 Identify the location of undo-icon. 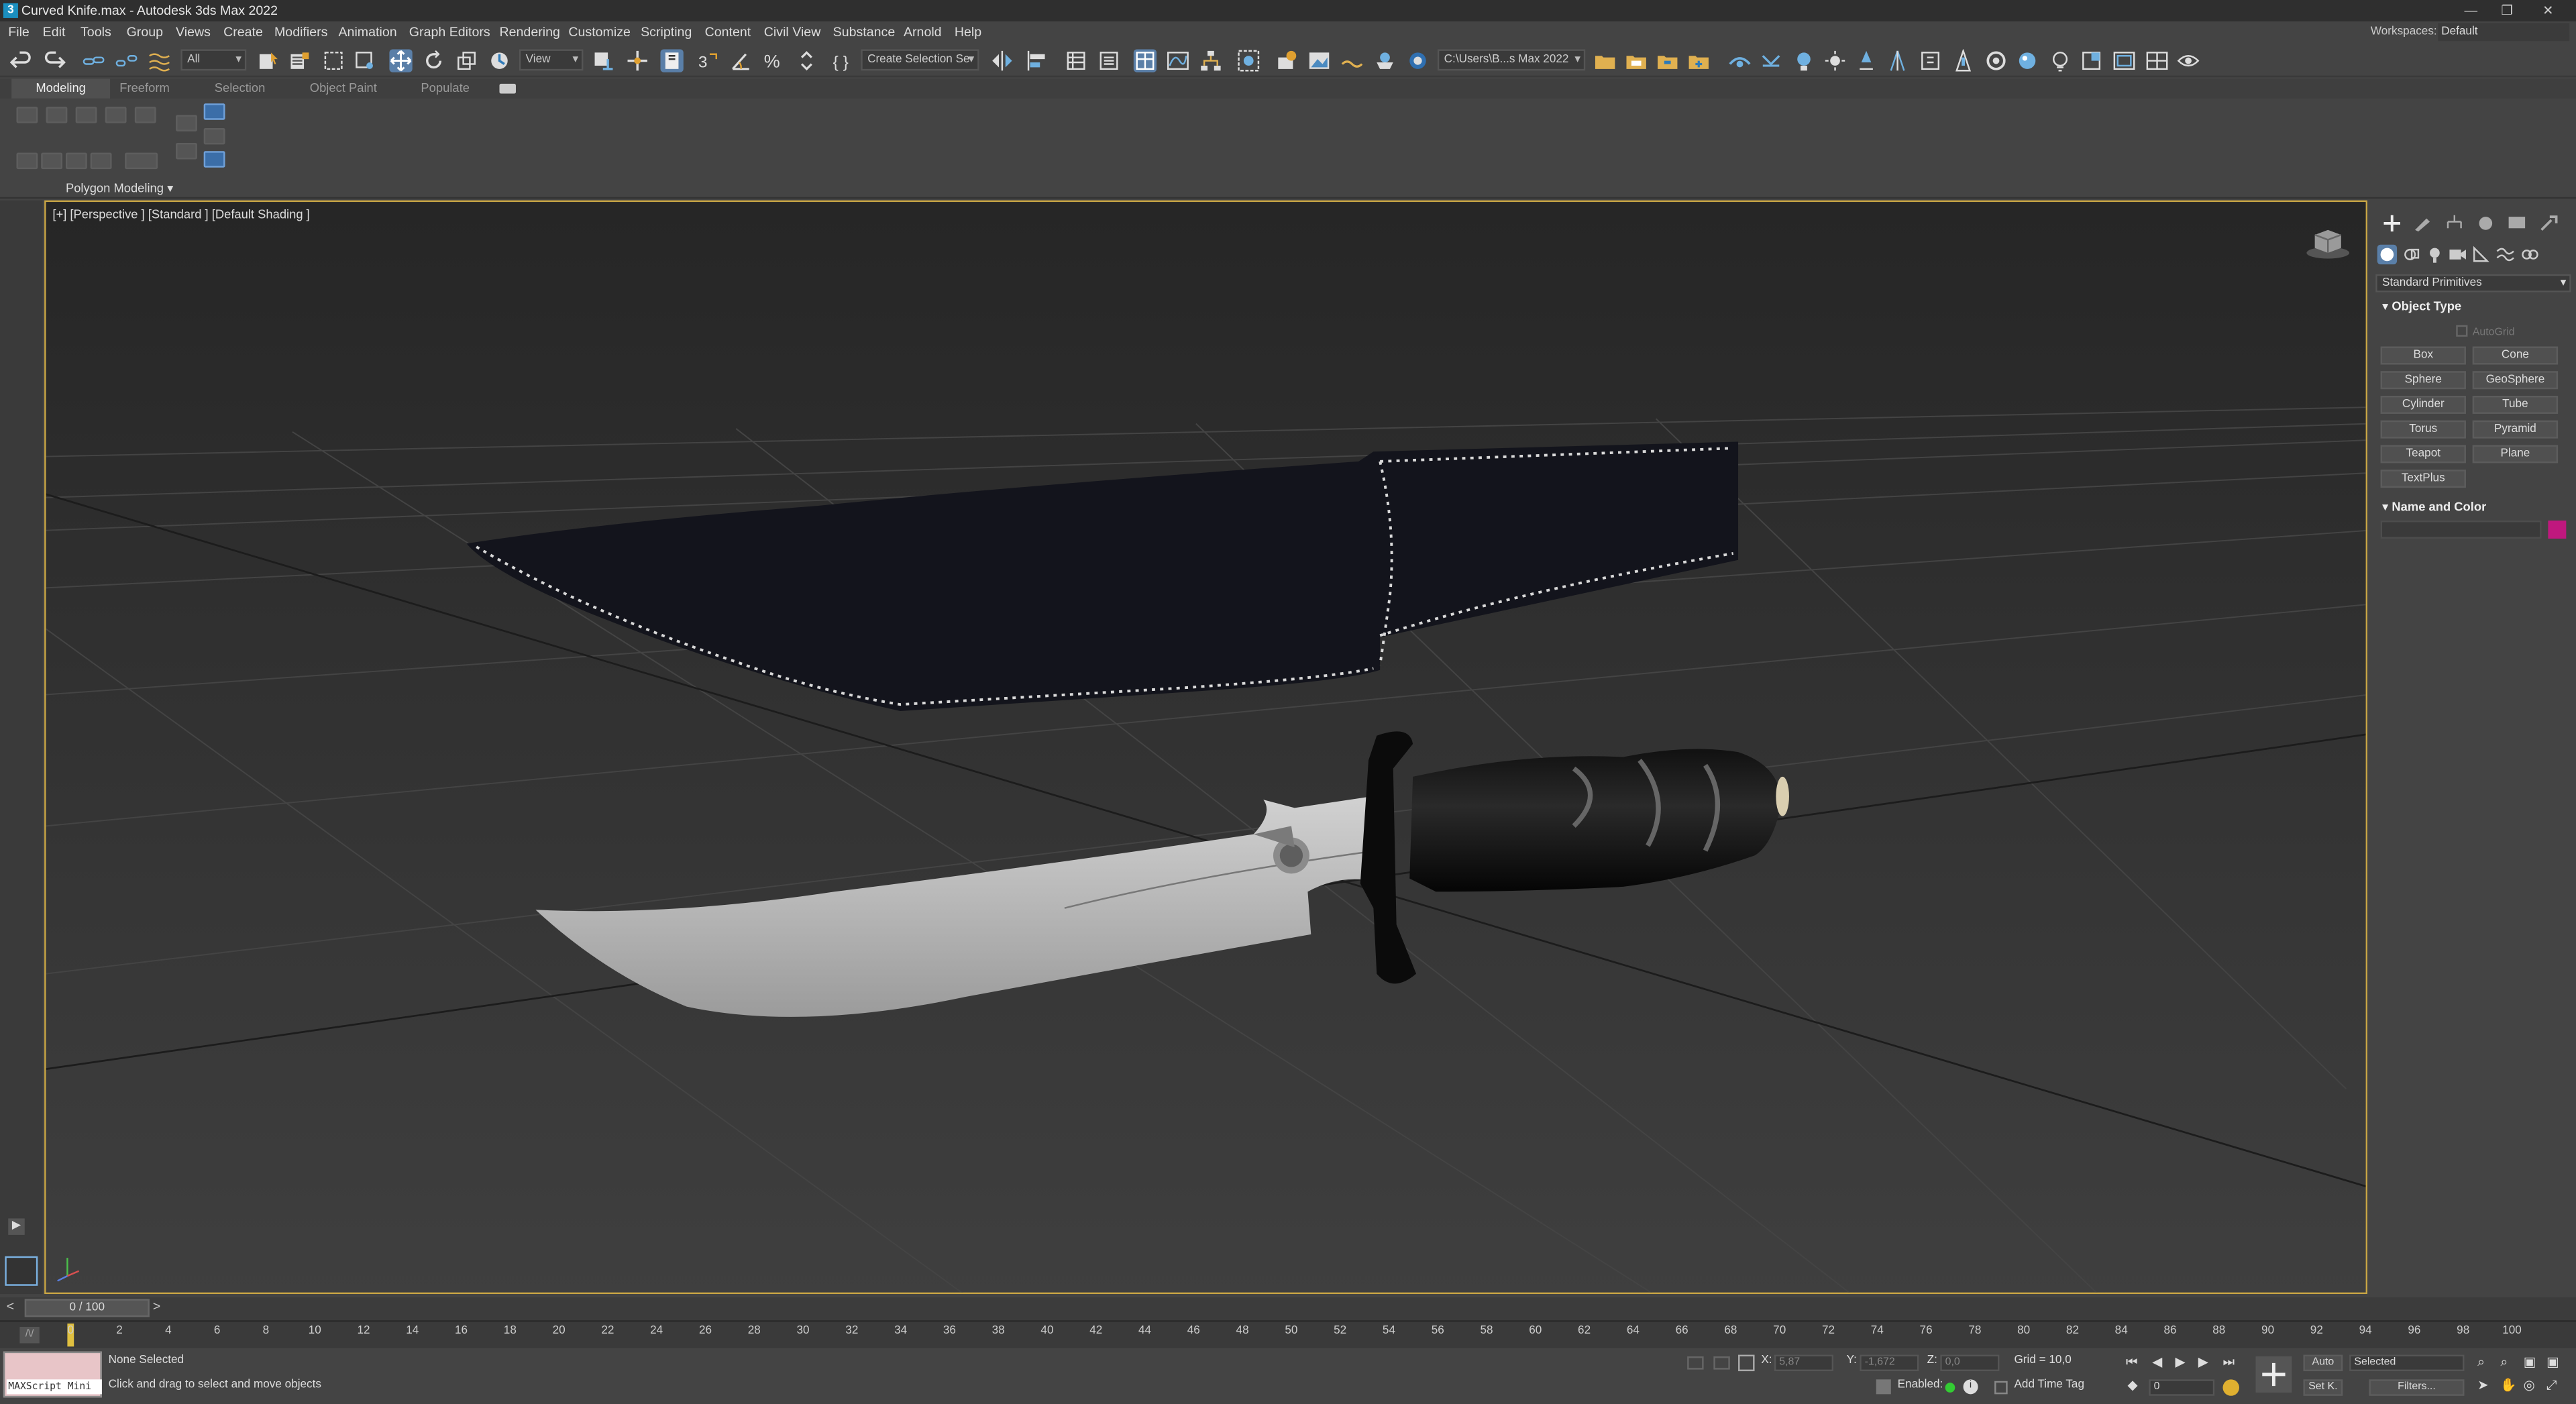
(21, 60).